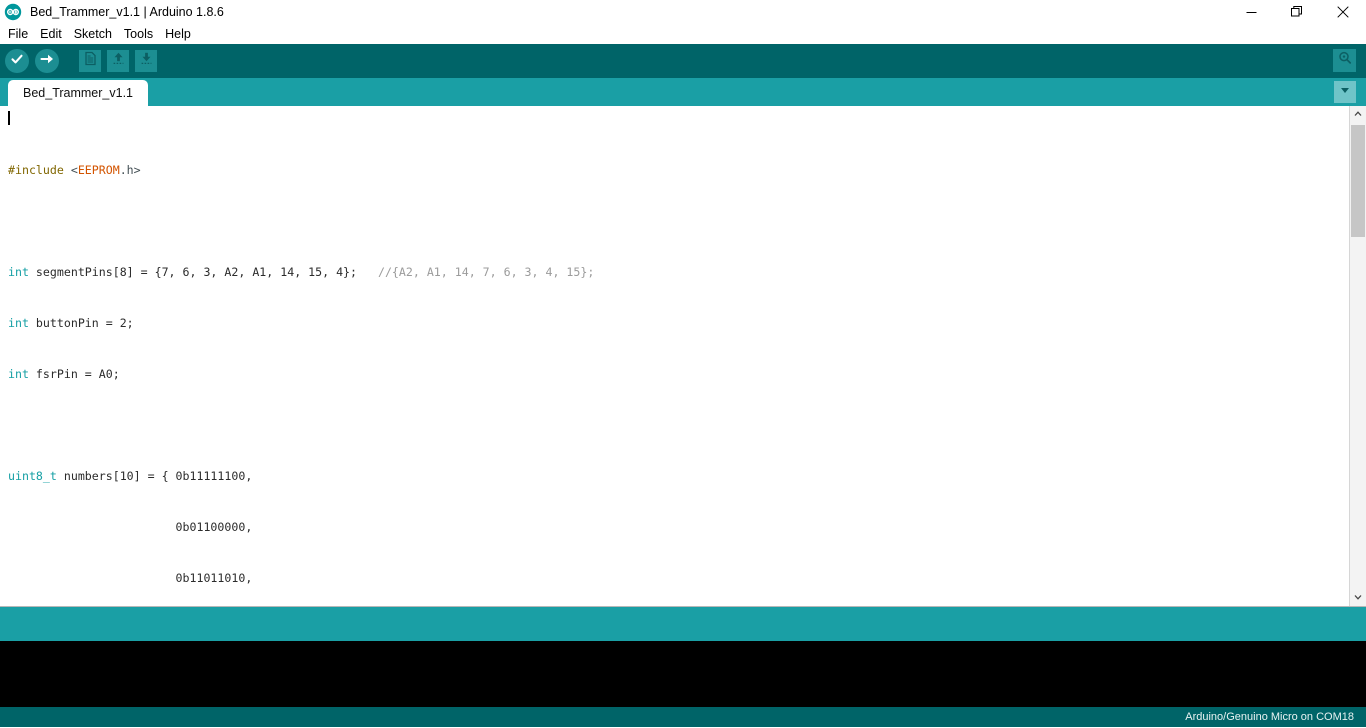 The height and width of the screenshot is (728, 1366). I want to click on code-line: 0b11011010,, so click(130, 578).